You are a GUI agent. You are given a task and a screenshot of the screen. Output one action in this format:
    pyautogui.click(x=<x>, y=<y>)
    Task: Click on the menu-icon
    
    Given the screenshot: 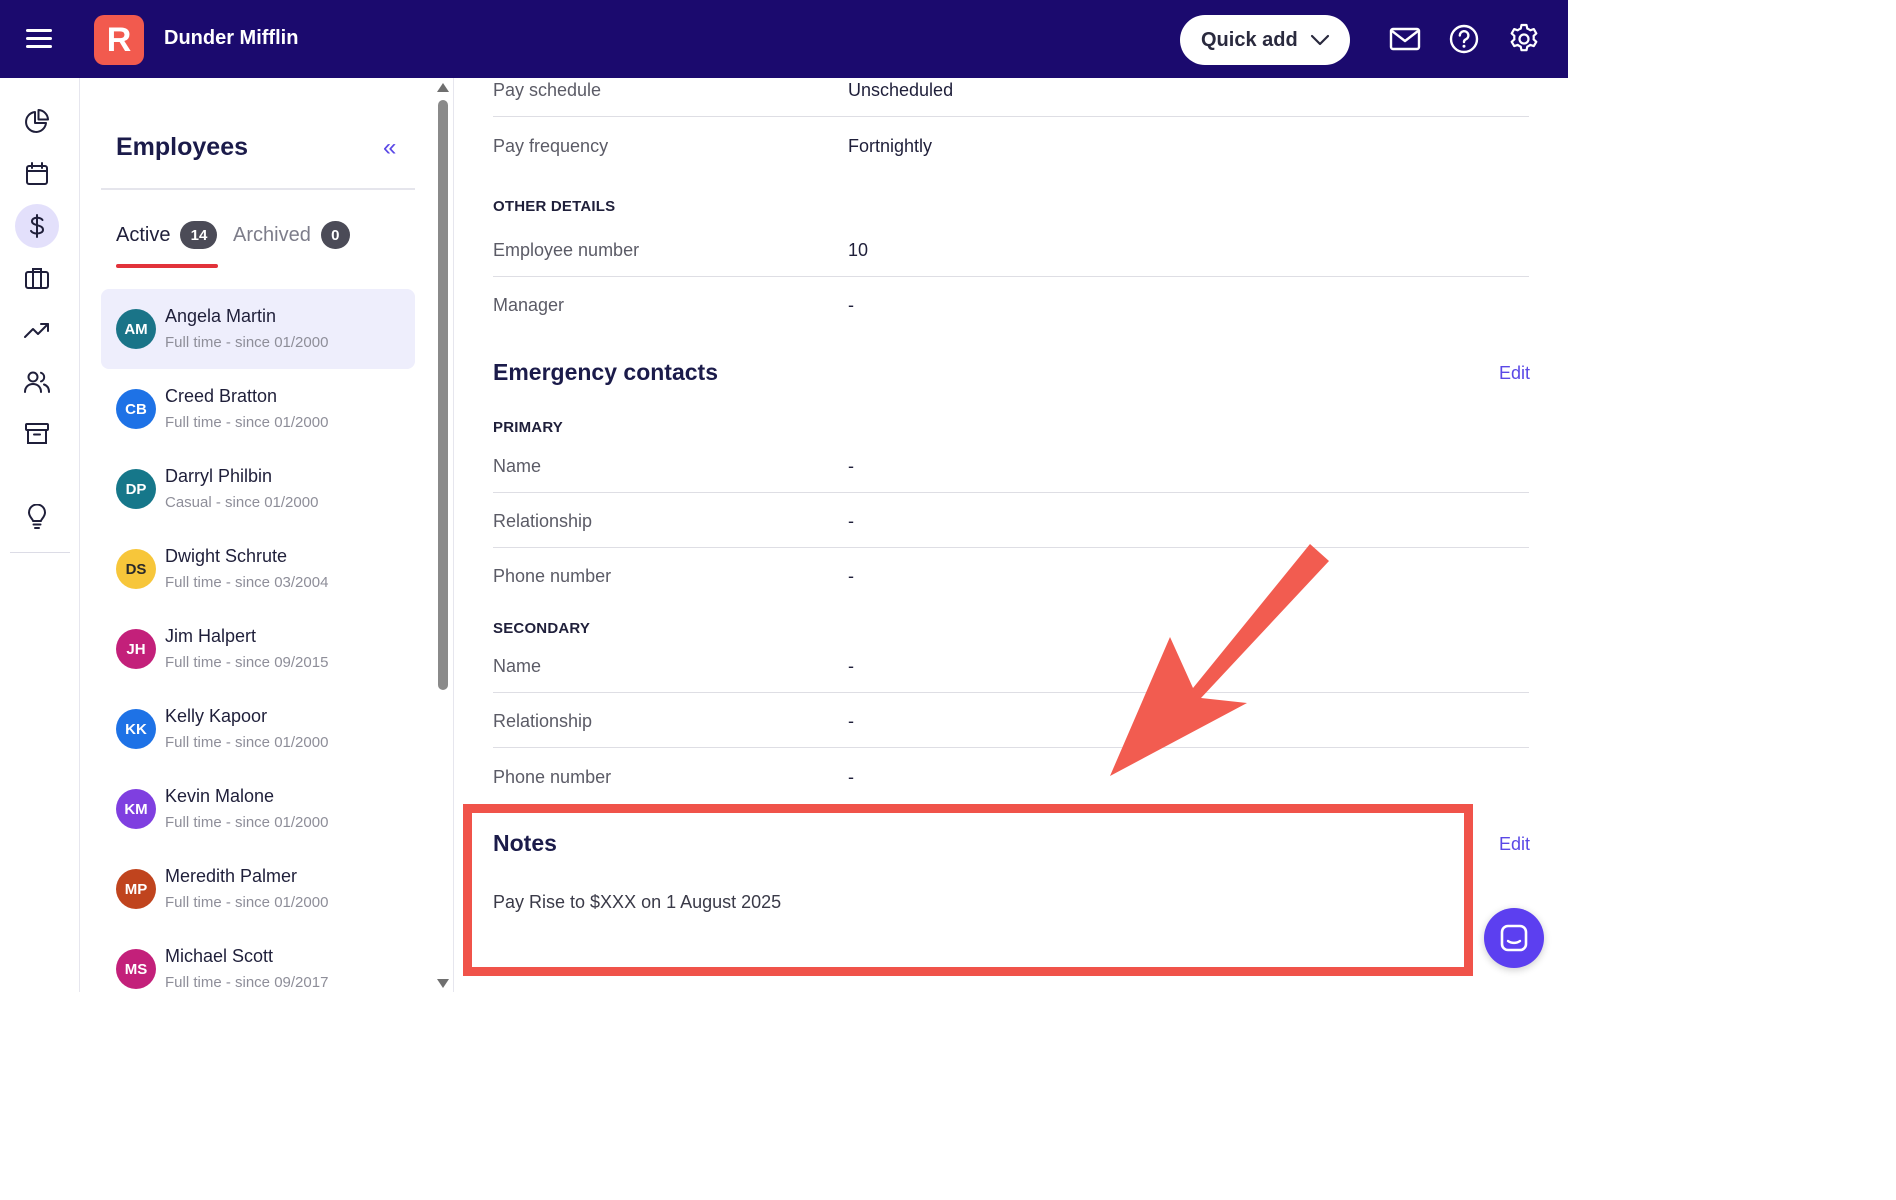 What is the action you would take?
    pyautogui.click(x=40, y=39)
    